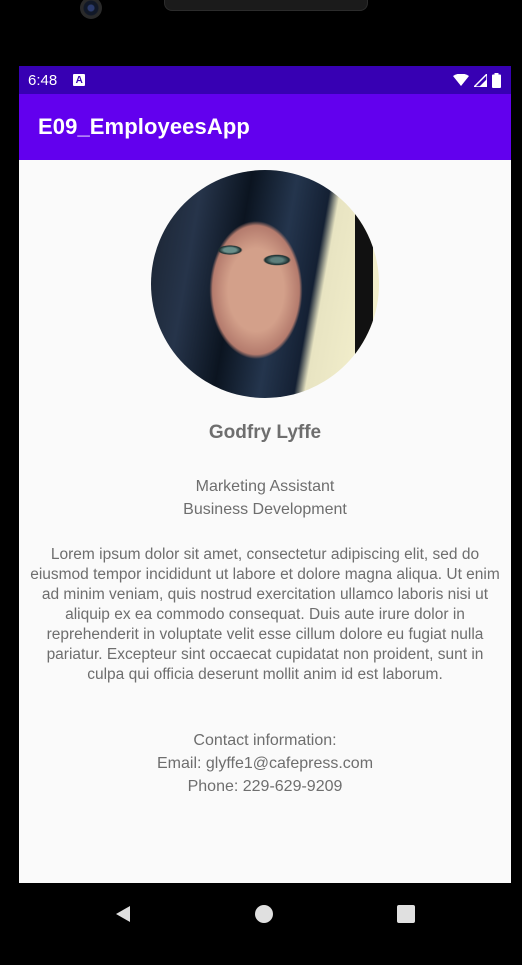 This screenshot has width=522, height=965. I want to click on home-icon, so click(264, 914).